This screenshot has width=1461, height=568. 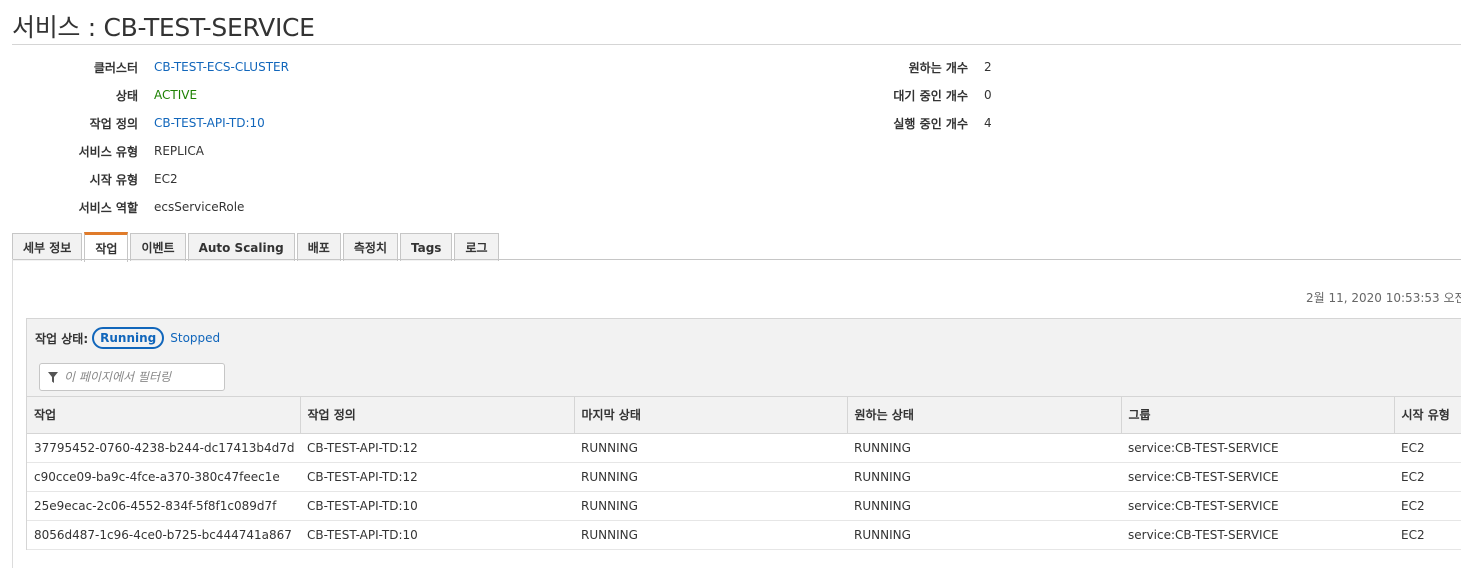 I want to click on table-header-row: 작업 작업 정의 마지막 상태 원하는 상태 그룹 시작 유형, so click(x=744, y=415).